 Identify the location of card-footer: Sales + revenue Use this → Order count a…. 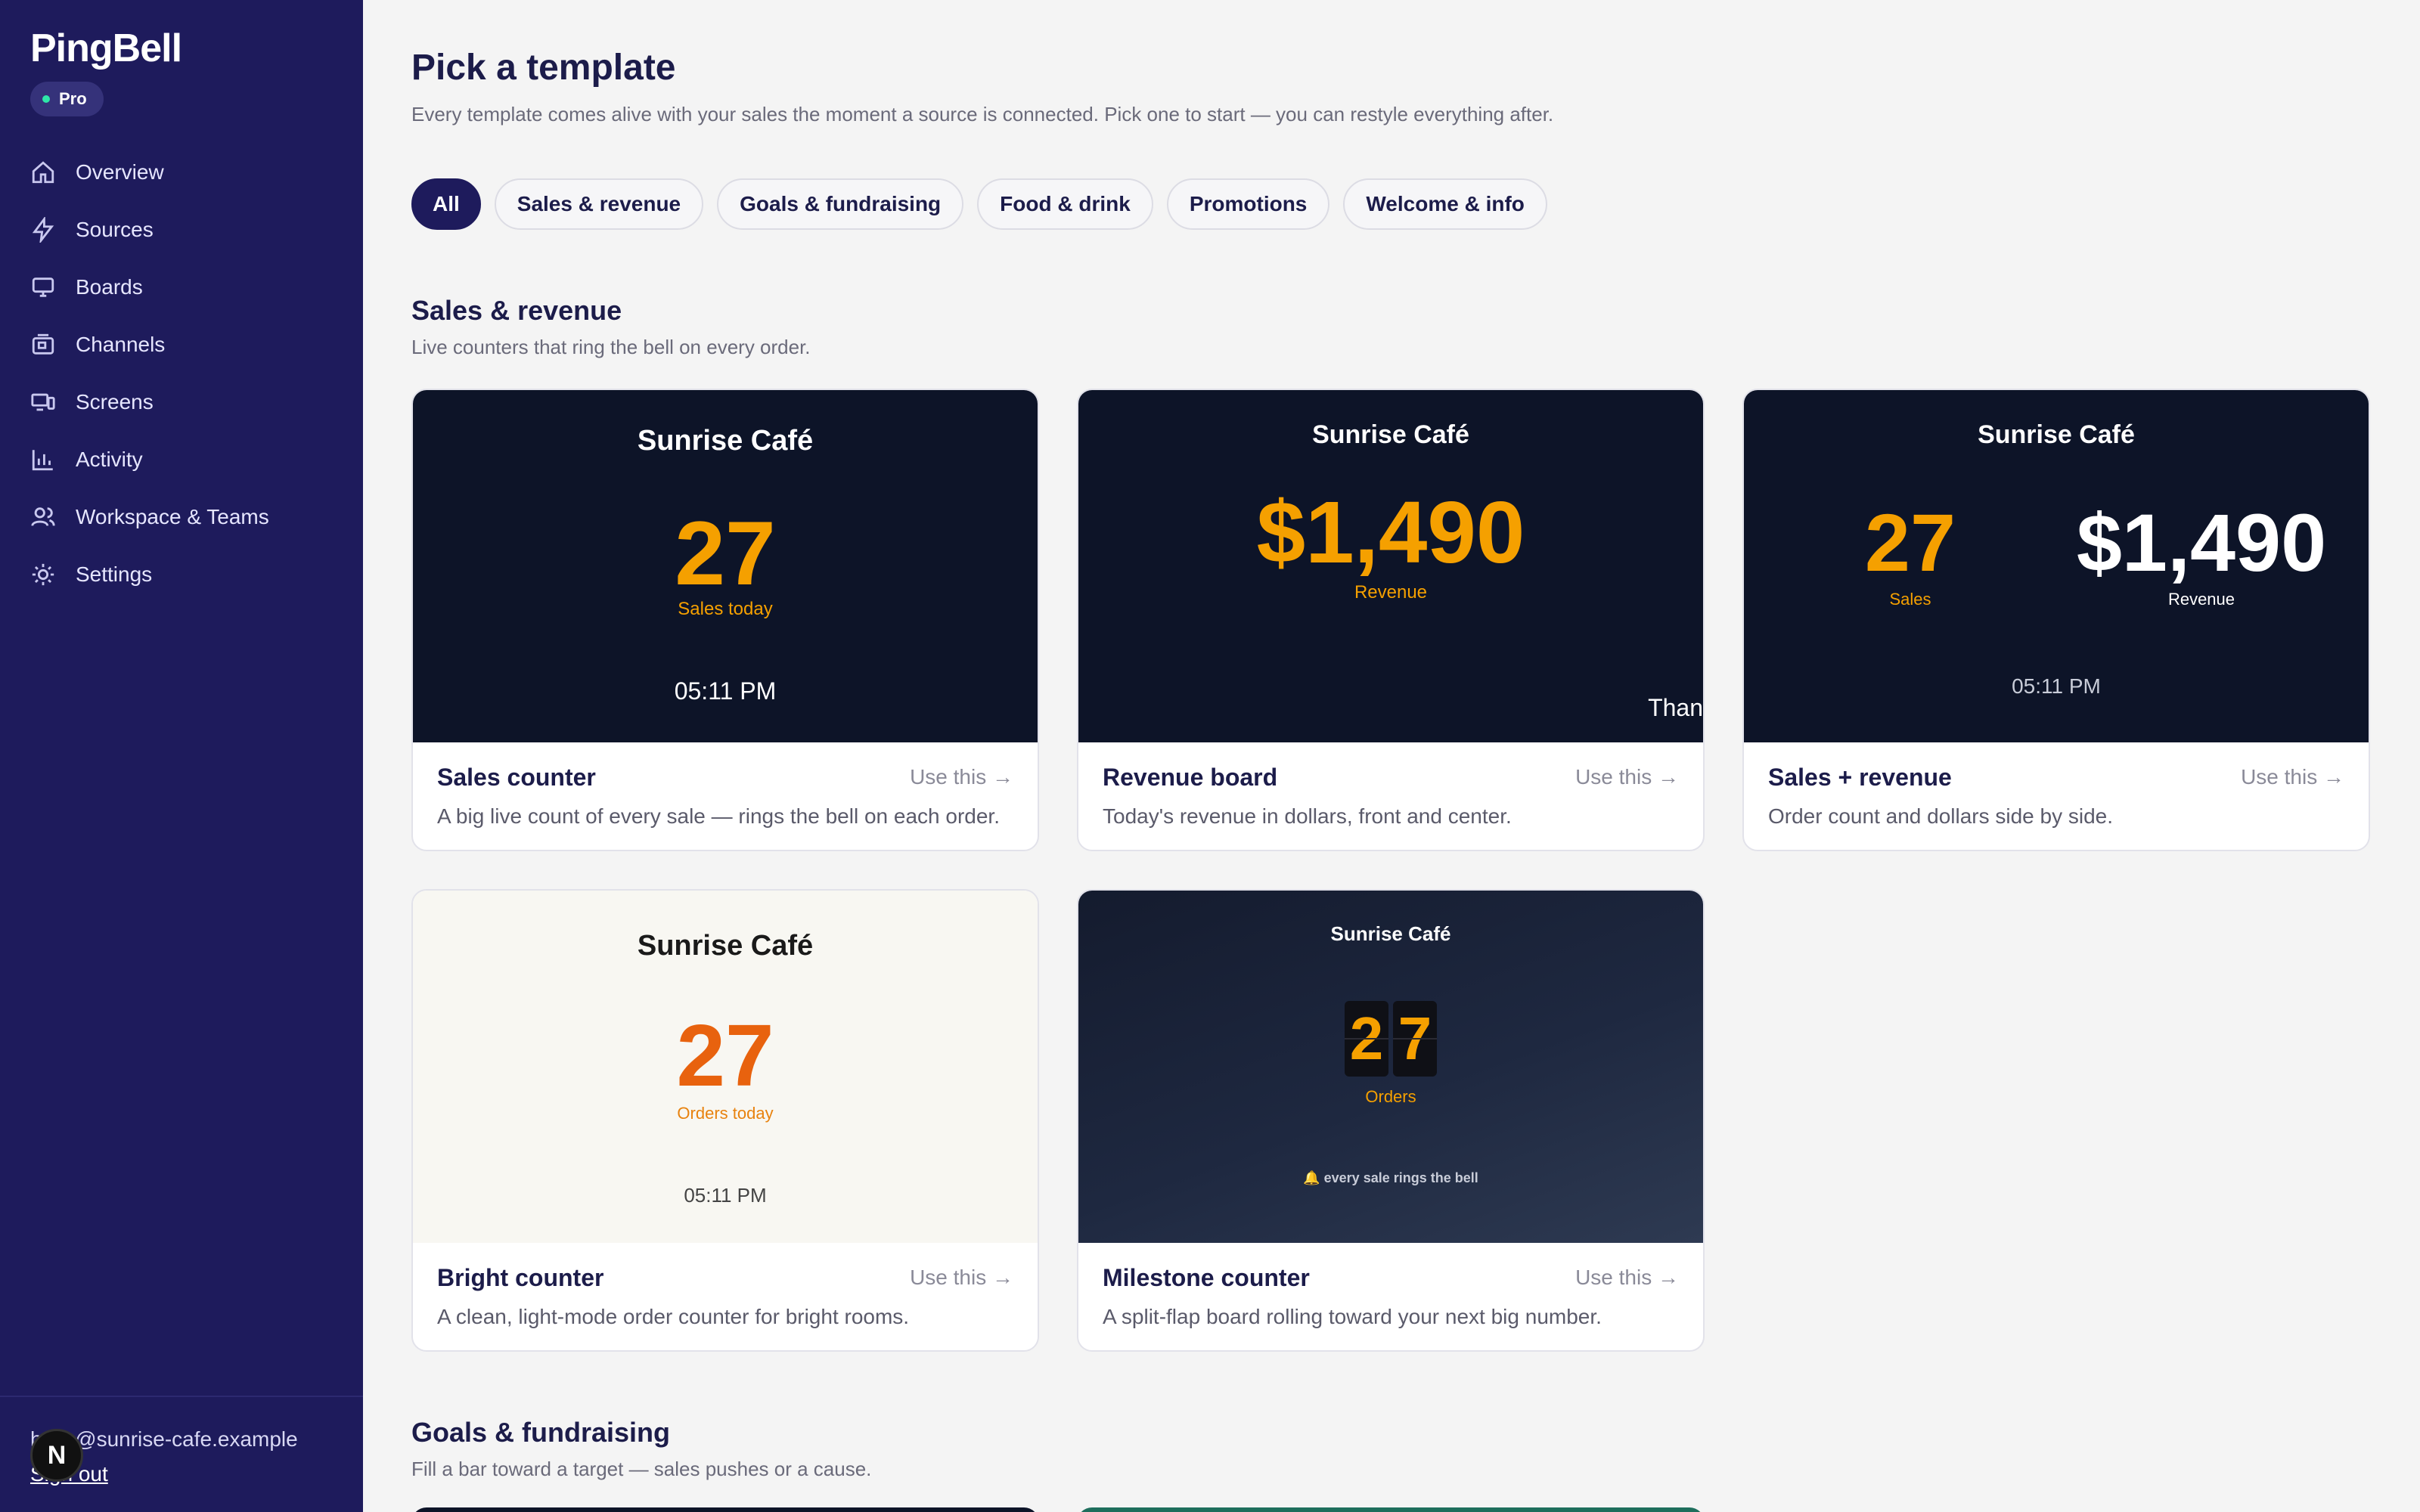
(2056, 796).